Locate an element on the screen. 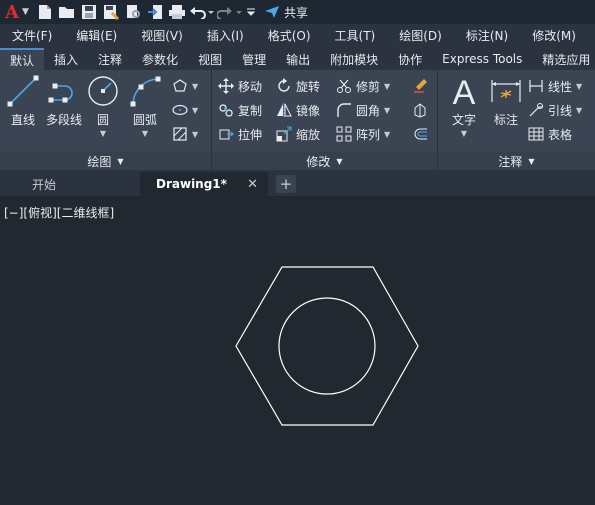 This screenshot has width=595, height=505. tab-insert: 插入 is located at coordinates (66, 59).